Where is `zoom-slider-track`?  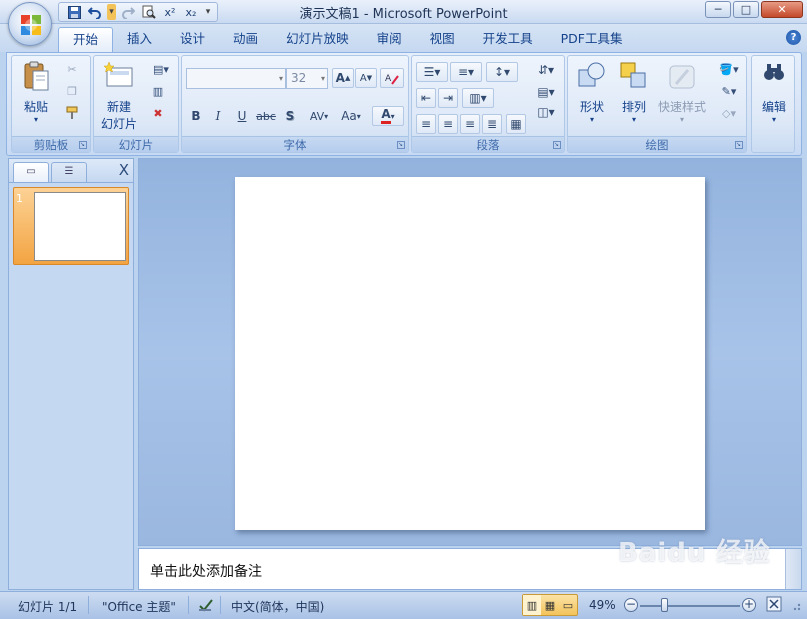 zoom-slider-track is located at coordinates (690, 606).